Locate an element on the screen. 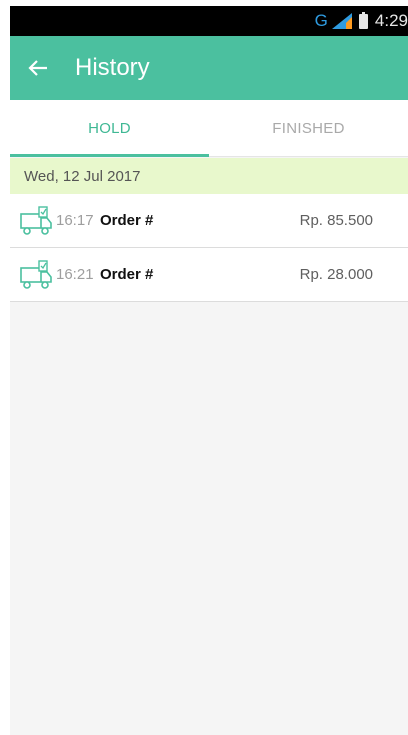  status-bar: G 4:29 is located at coordinates (209, 21).